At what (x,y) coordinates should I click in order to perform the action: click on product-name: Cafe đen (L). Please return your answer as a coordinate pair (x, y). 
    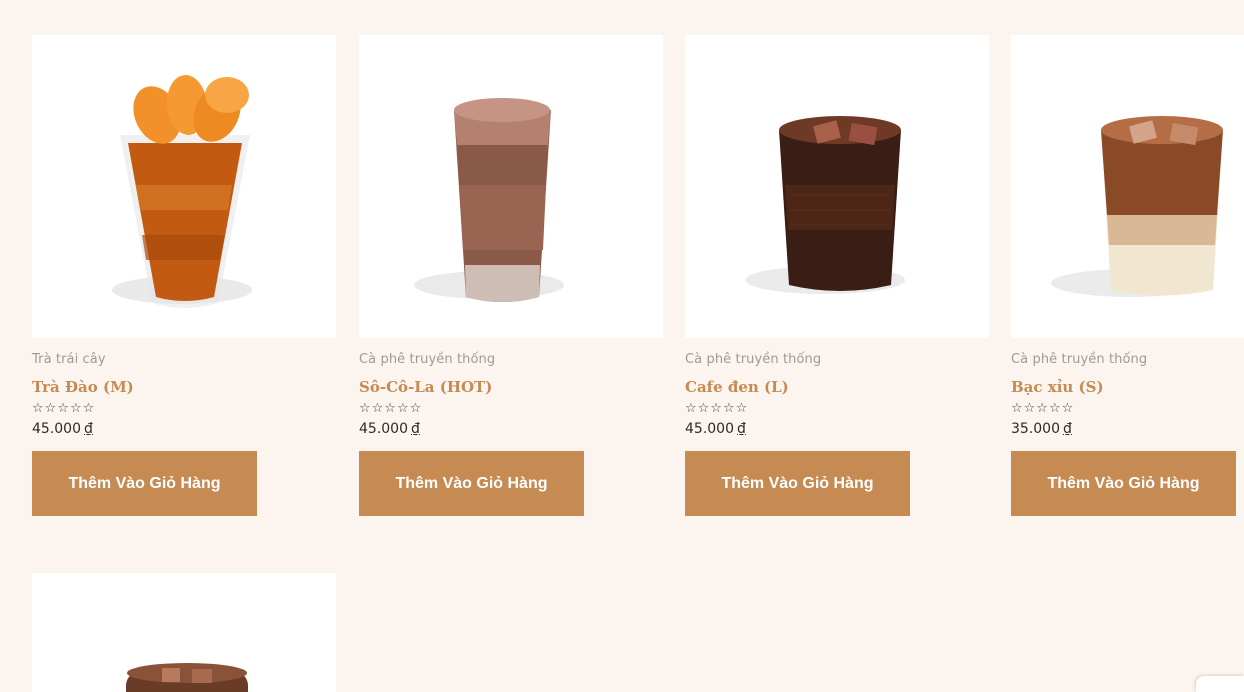
    Looking at the image, I should click on (837, 387).